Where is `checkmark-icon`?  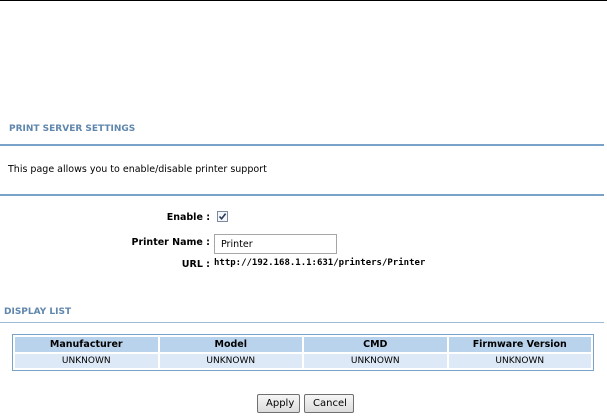
checkmark-icon is located at coordinates (222, 217).